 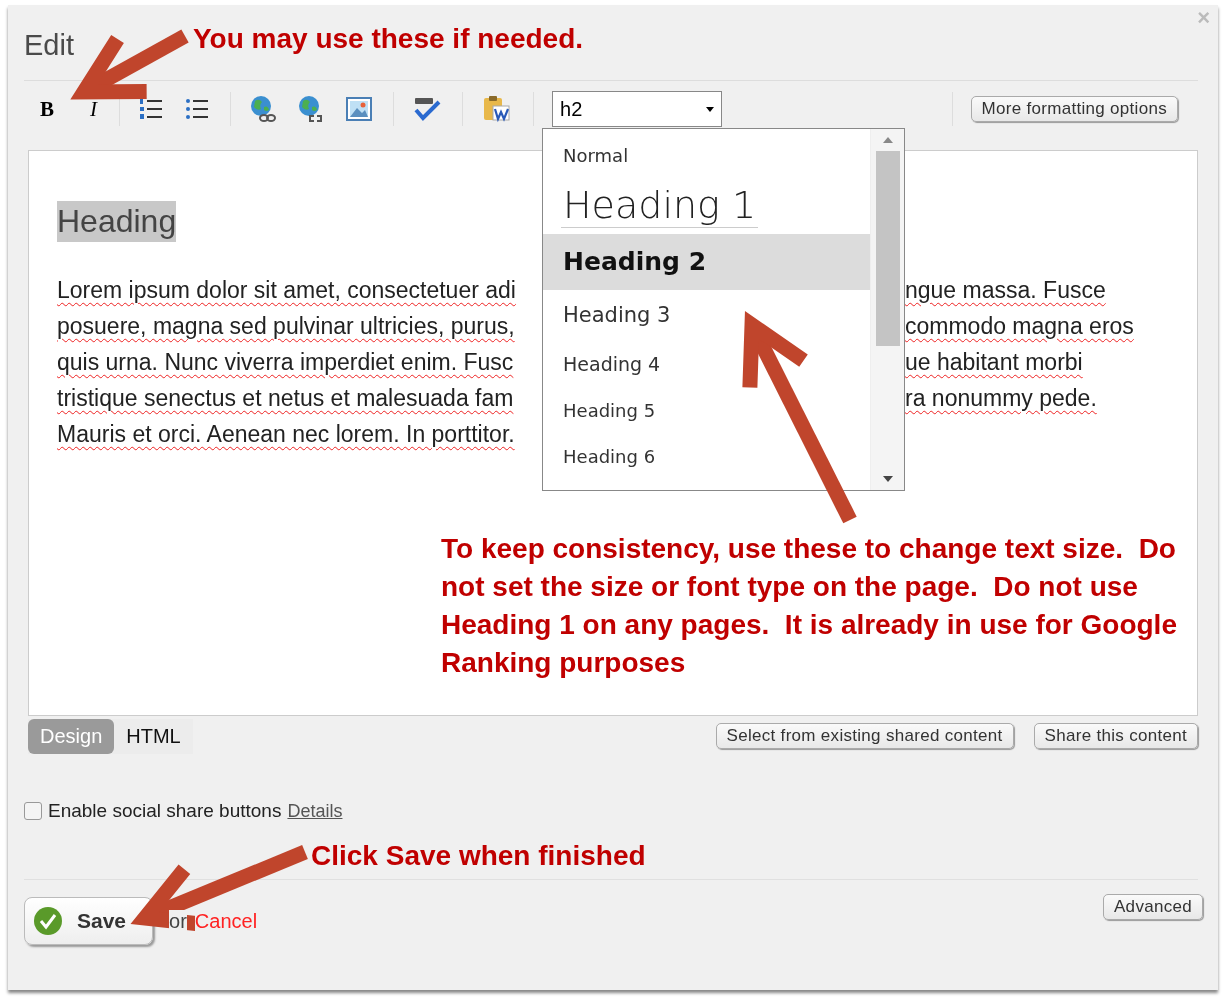 I want to click on editor-heading: Heading, so click(x=117, y=221).